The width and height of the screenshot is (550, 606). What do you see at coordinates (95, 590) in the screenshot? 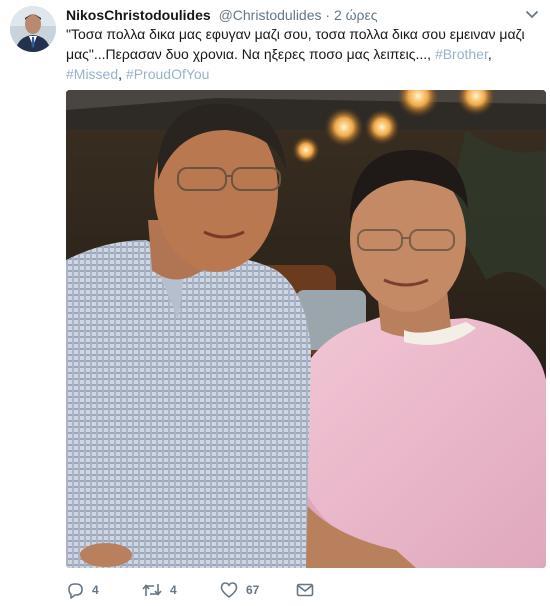
I see `reply-count: 4` at bounding box center [95, 590].